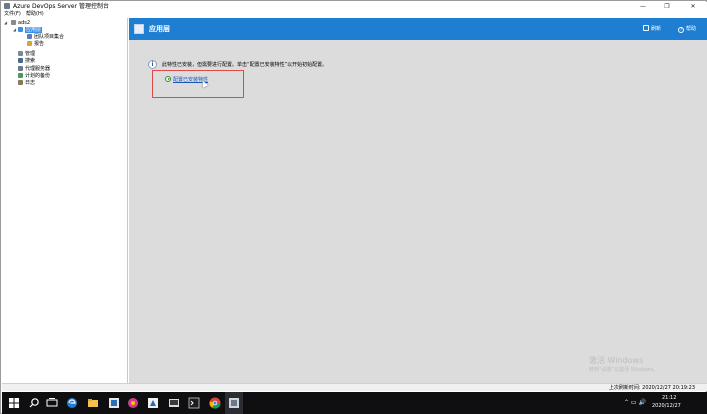 The width and height of the screenshot is (707, 414). I want to click on taskbar-time: 21:12, so click(669, 398).